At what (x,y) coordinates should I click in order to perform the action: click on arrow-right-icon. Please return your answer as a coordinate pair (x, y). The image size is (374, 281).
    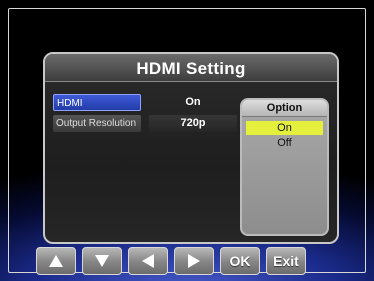
    Looking at the image, I should click on (194, 261).